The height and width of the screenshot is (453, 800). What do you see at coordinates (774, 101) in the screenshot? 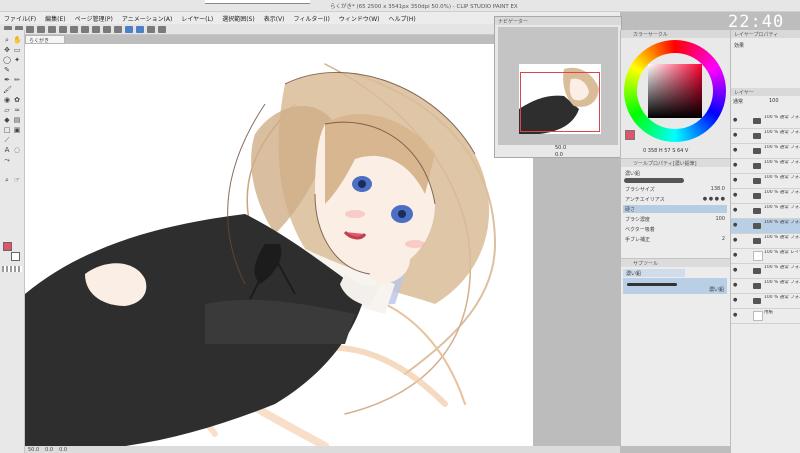
I see `opacity-value: 100` at bounding box center [774, 101].